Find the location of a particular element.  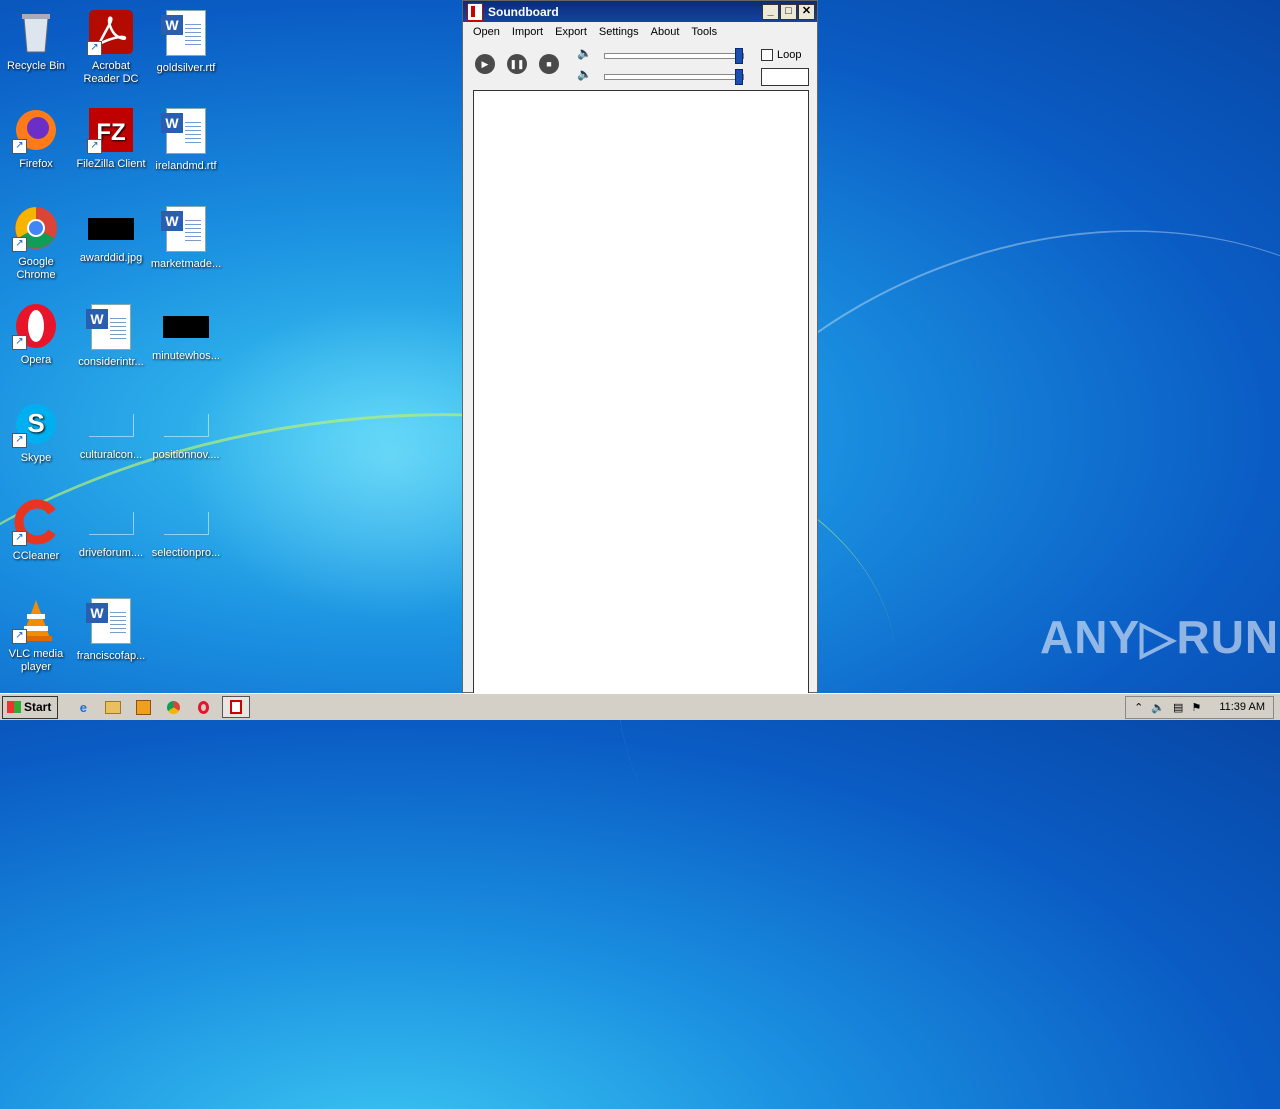

secondary-volume-slider-thumb is located at coordinates (739, 77).